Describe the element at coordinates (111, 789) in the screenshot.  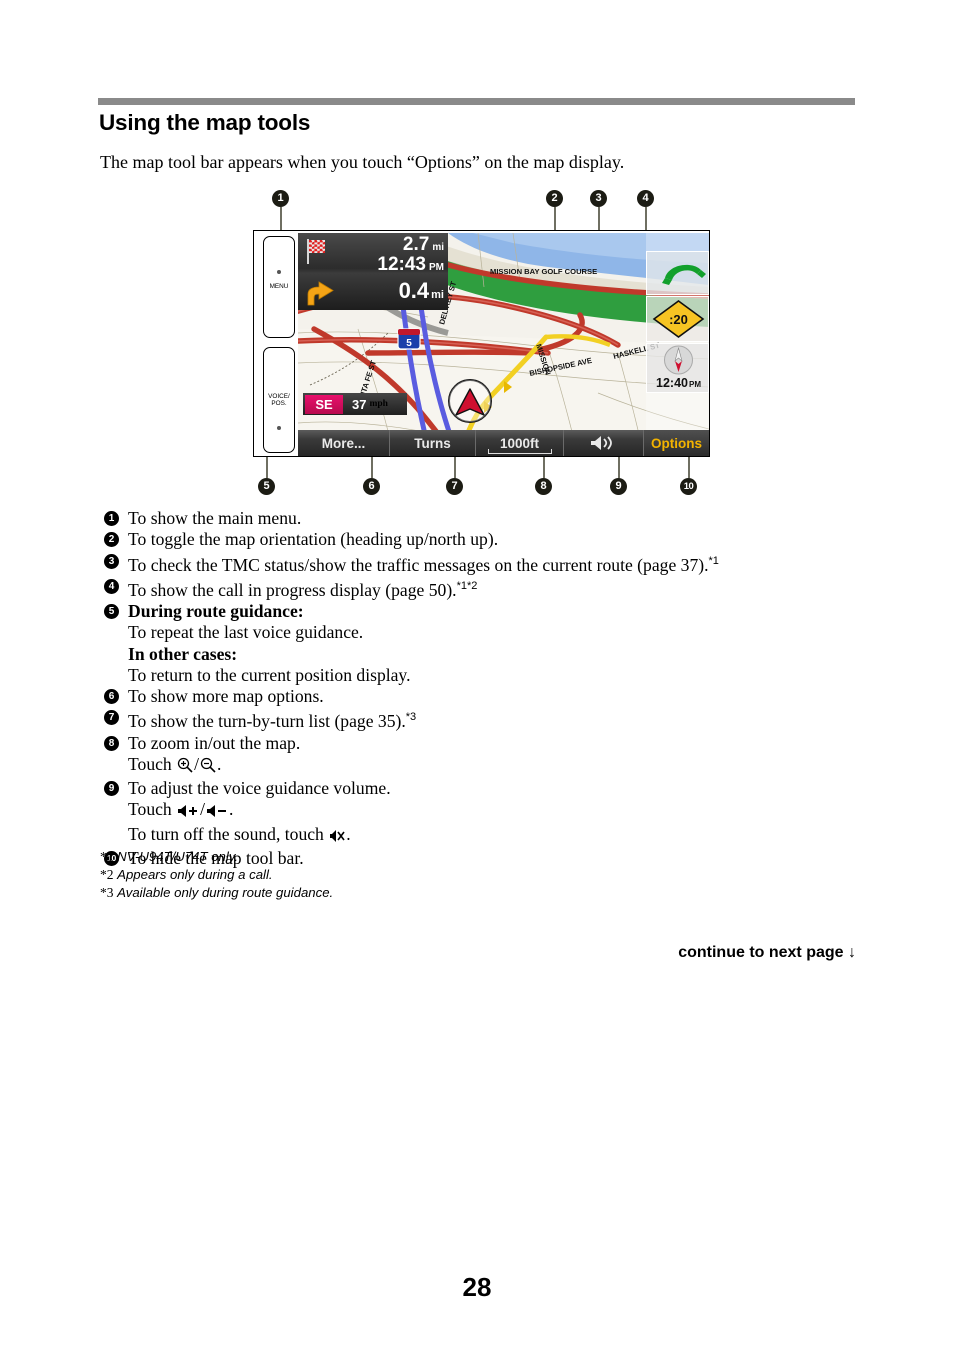
I see `list-bullet-9: 9` at that location.